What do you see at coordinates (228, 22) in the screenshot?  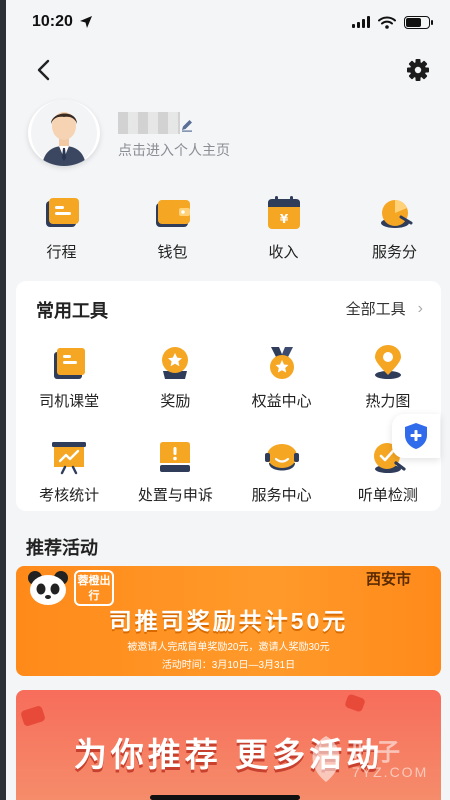 I see `status-bar: 10:20` at bounding box center [228, 22].